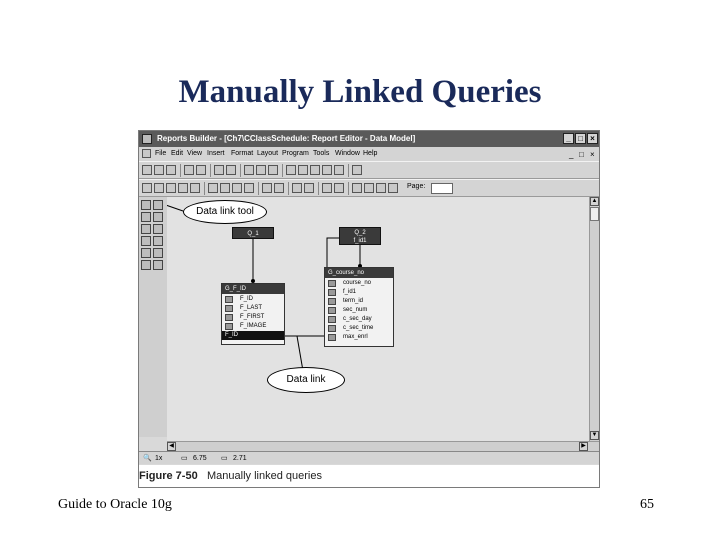 The image size is (720, 540). I want to click on vertical-scrollbar: ▲ ▼, so click(594, 319).